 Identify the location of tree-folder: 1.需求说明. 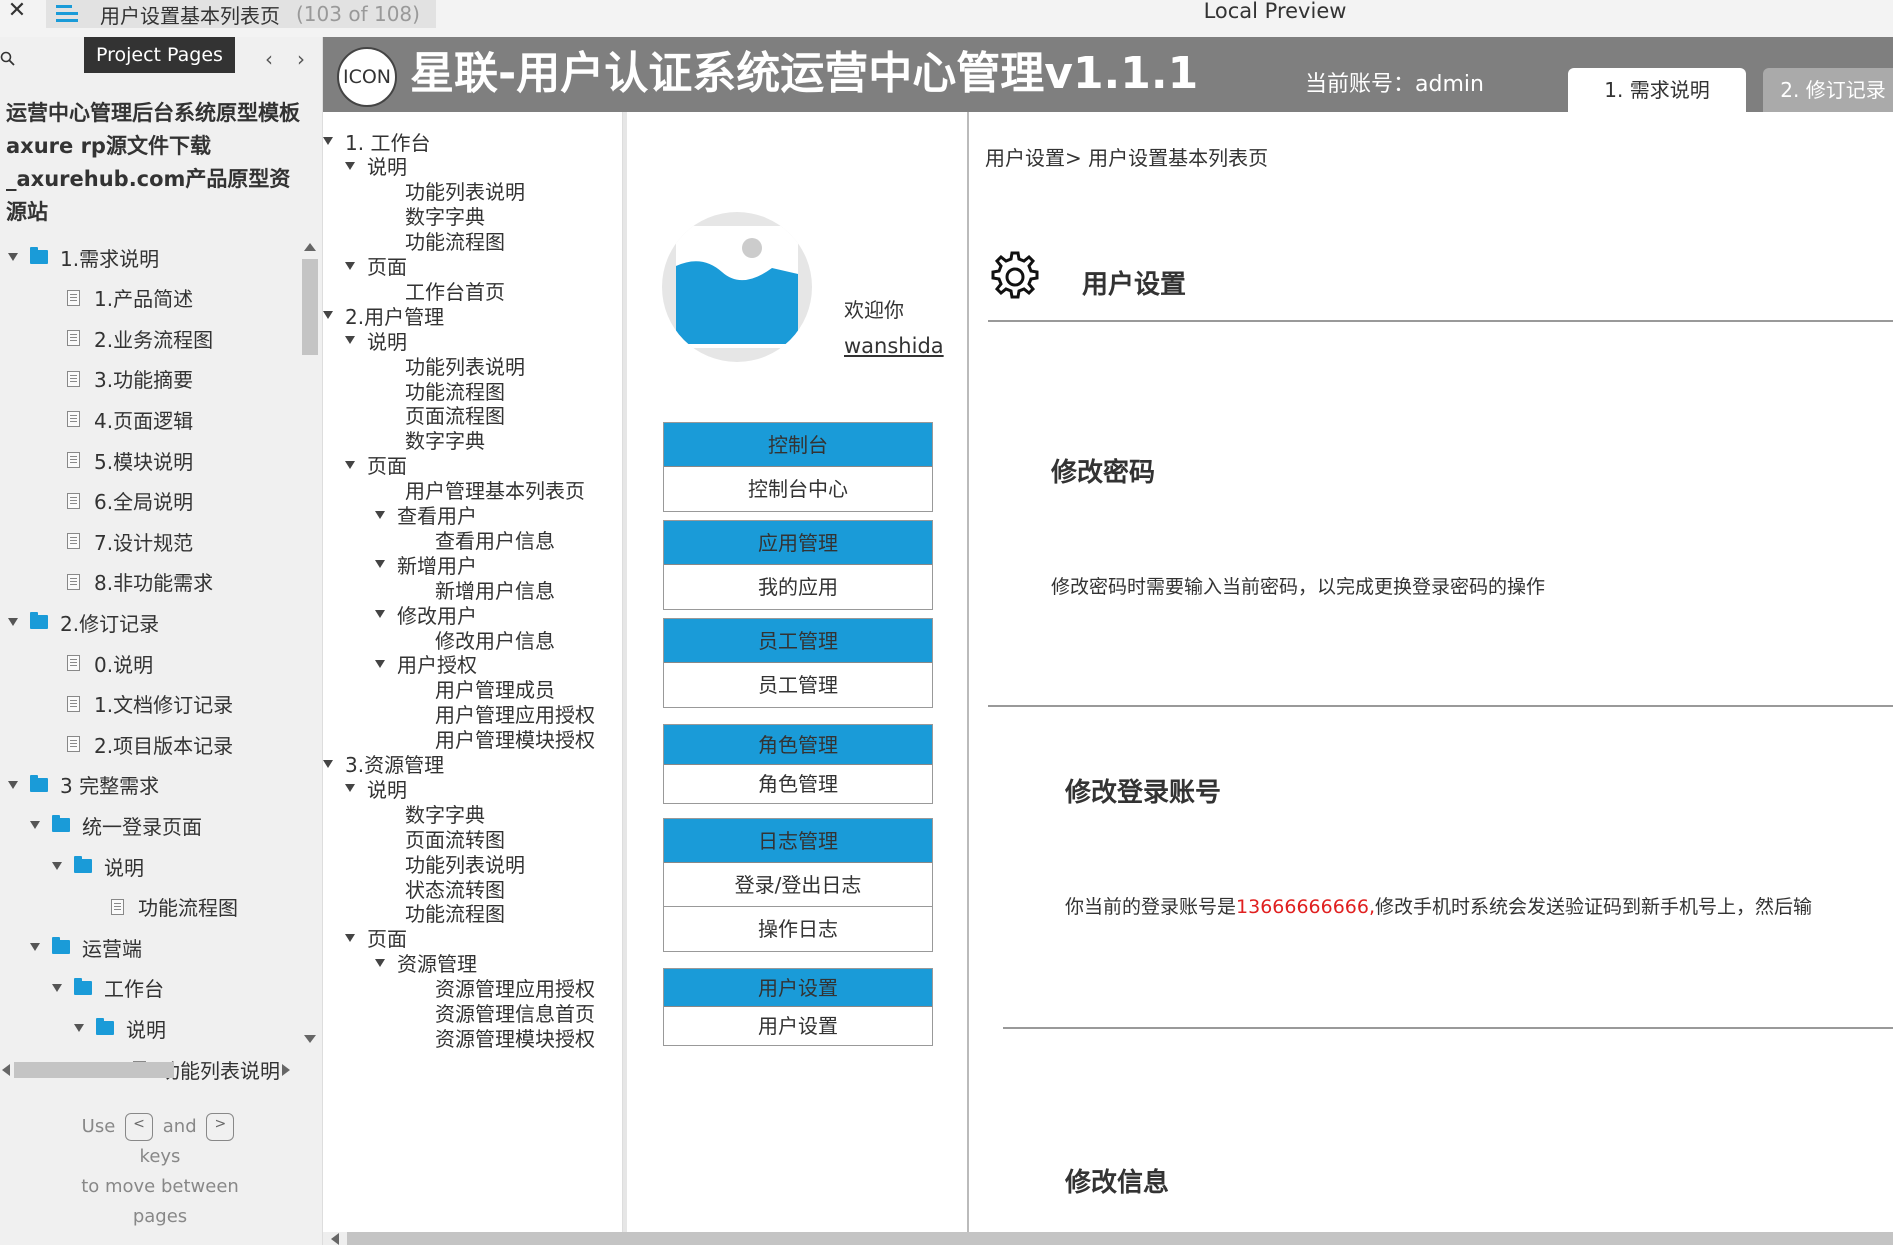
(83, 257).